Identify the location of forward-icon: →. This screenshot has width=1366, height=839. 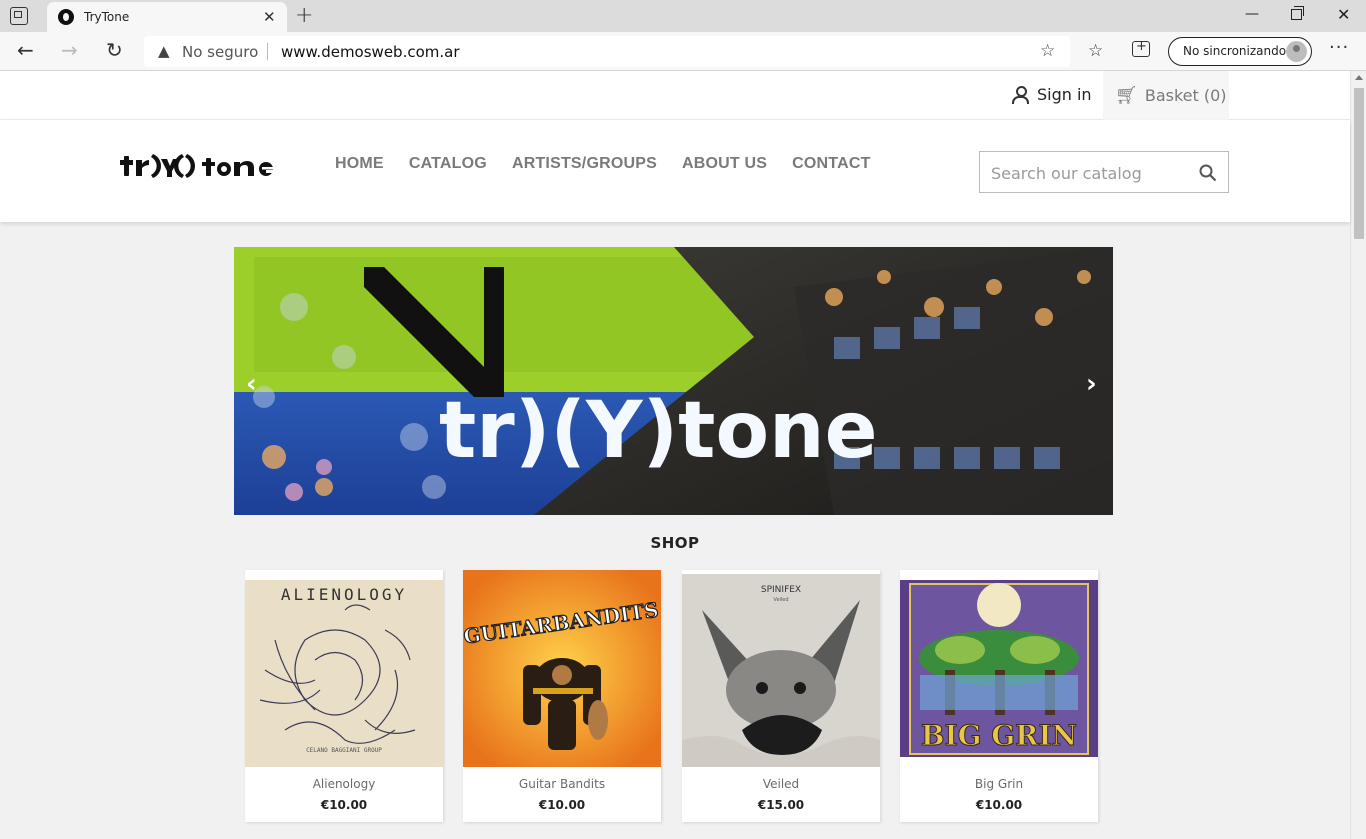
(69, 50).